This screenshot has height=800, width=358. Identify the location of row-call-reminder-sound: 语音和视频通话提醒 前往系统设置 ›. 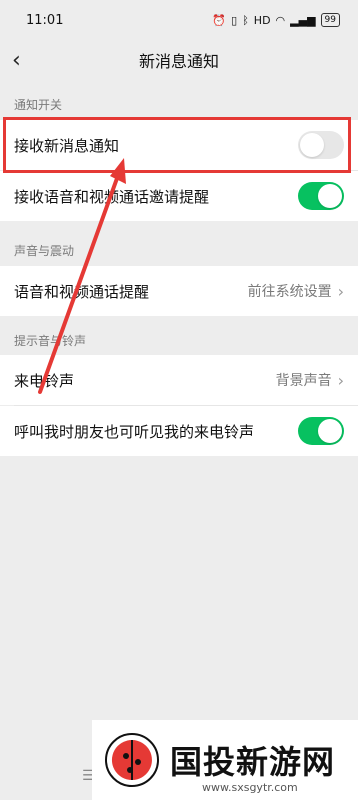
(179, 291).